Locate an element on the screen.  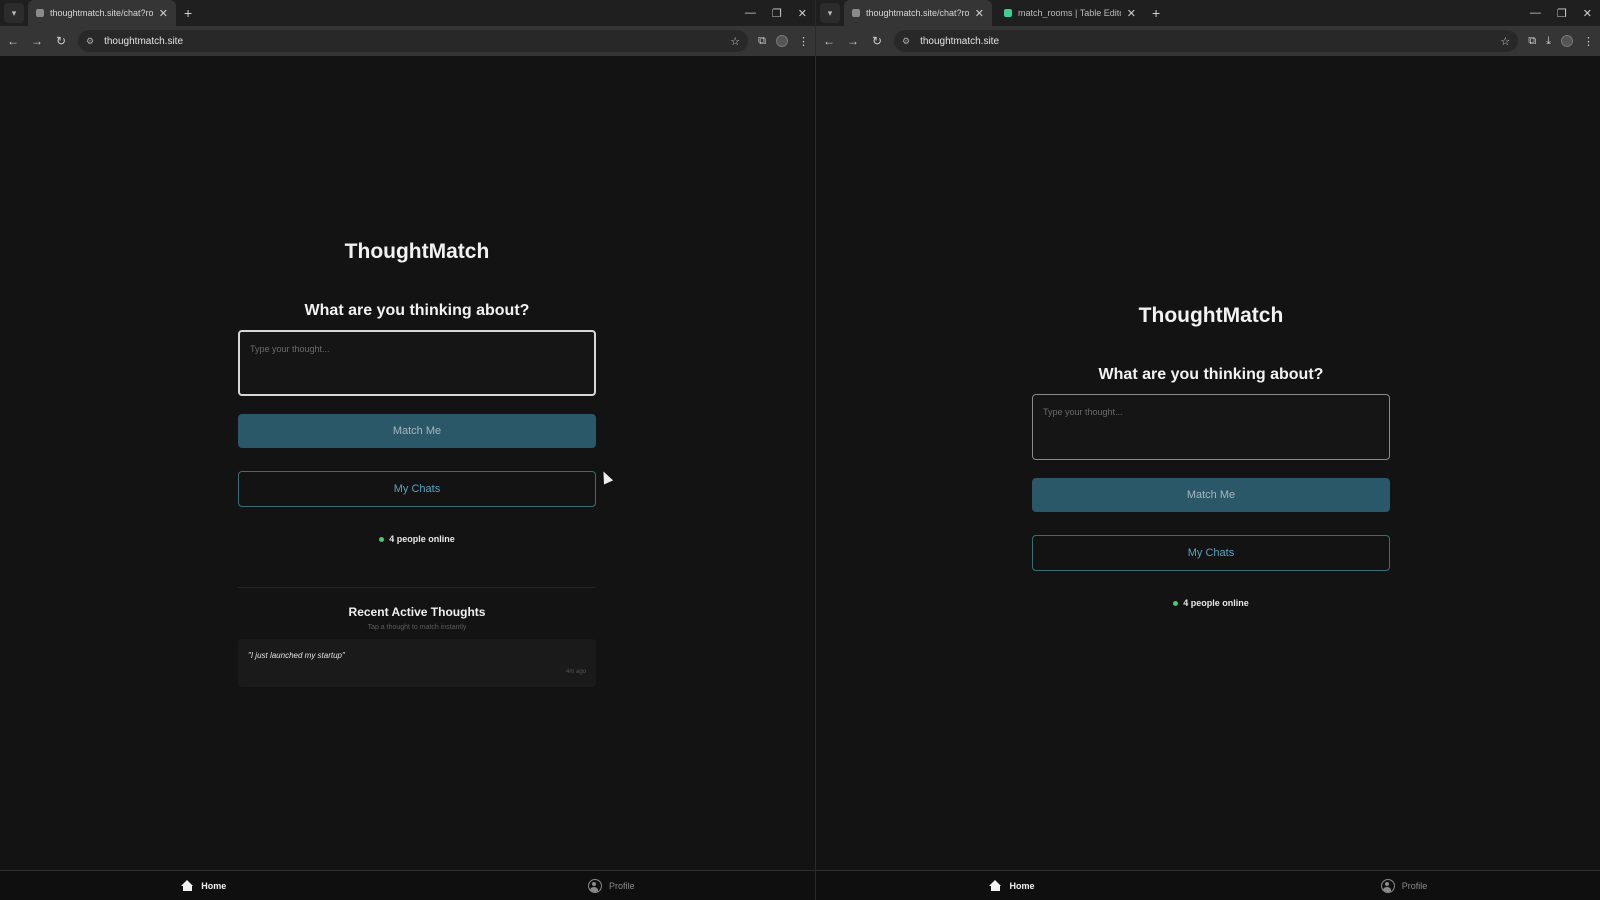
recent-thought-card: "I just launched my startup" 4m ago is located at coordinates (417, 663).